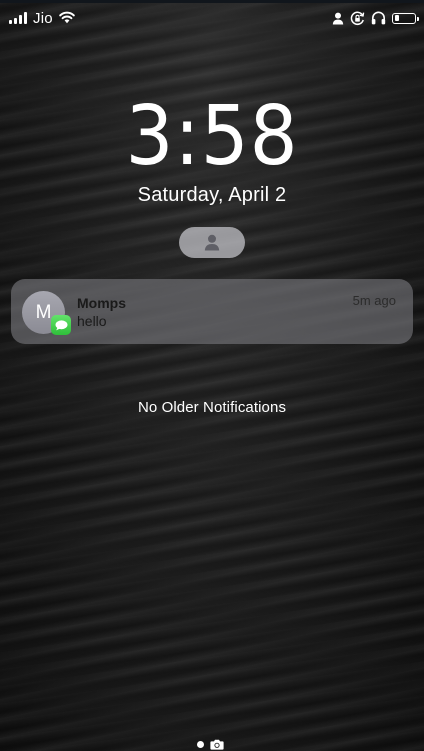  I want to click on battery-level, so click(397, 18).